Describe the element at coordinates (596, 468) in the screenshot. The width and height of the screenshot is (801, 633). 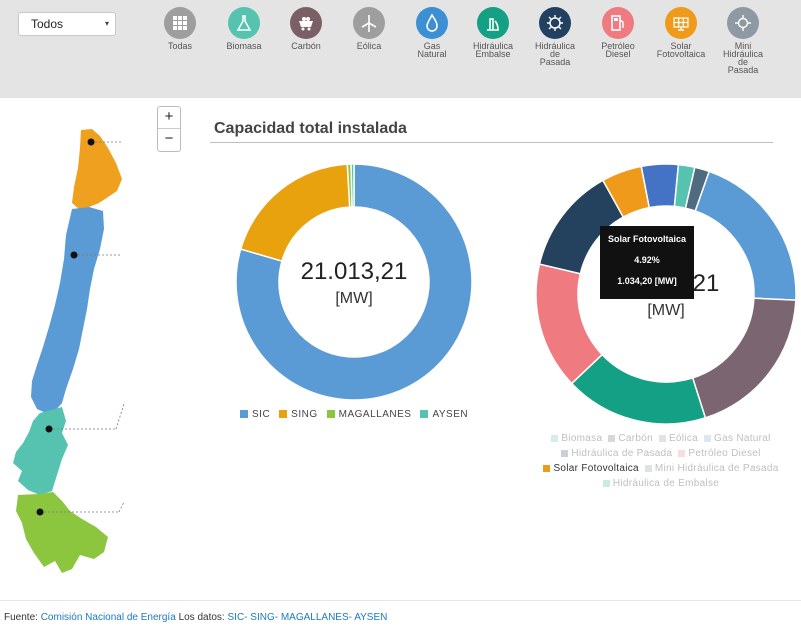
I see `legend-label: Solar Fotovoltaica` at that location.